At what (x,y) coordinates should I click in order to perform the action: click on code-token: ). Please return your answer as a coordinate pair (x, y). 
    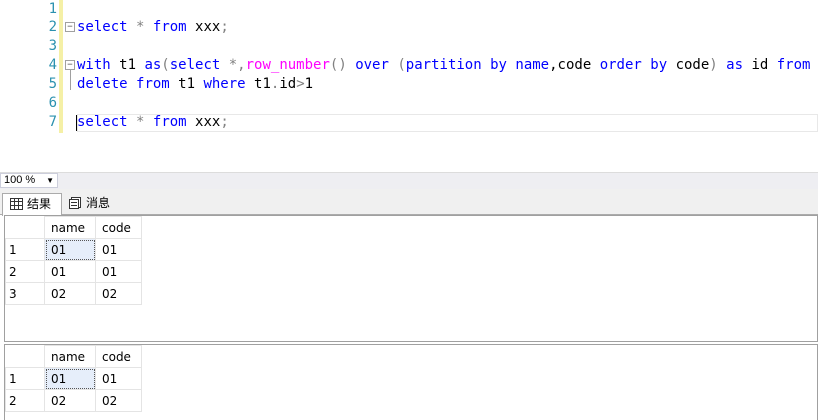
    Looking at the image, I should click on (713, 65).